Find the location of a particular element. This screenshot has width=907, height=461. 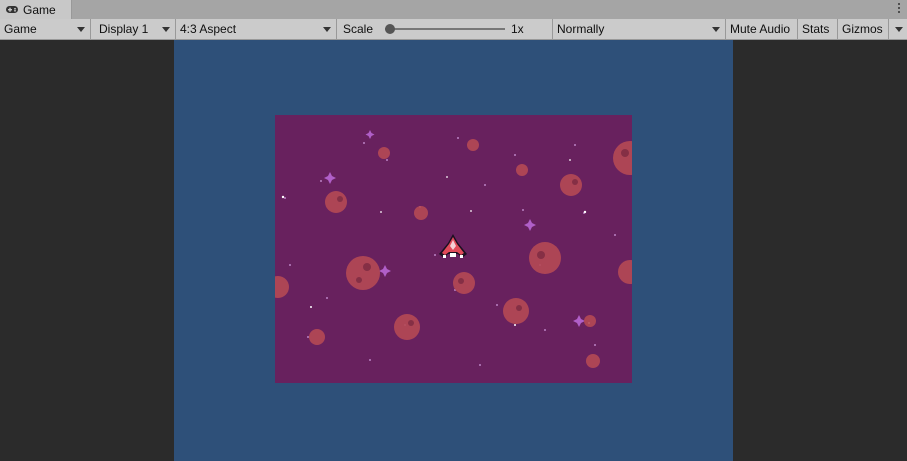

spaceship-sprite is located at coordinates (453, 246).